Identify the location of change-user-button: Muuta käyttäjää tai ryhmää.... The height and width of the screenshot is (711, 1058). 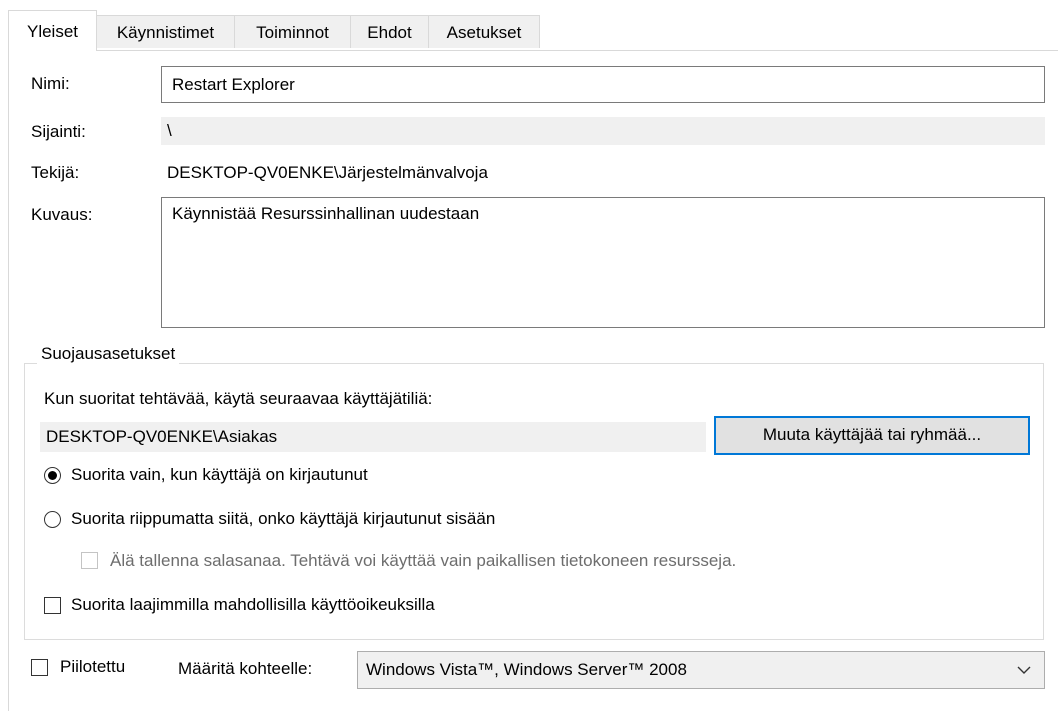
(872, 435).